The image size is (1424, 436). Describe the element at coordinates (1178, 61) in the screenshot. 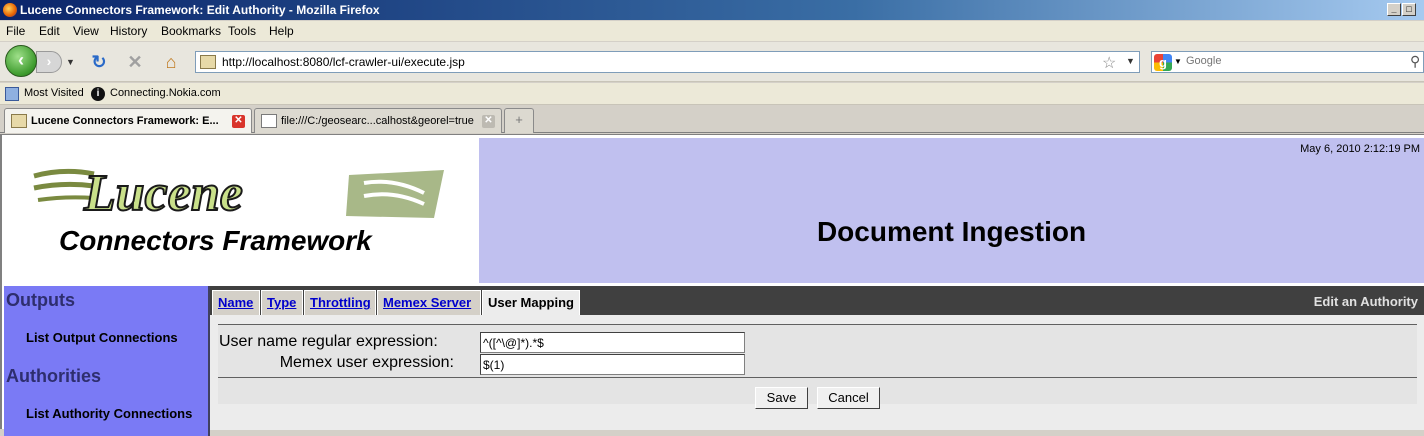

I see `search-engine-dropdown-icon: ▼` at that location.